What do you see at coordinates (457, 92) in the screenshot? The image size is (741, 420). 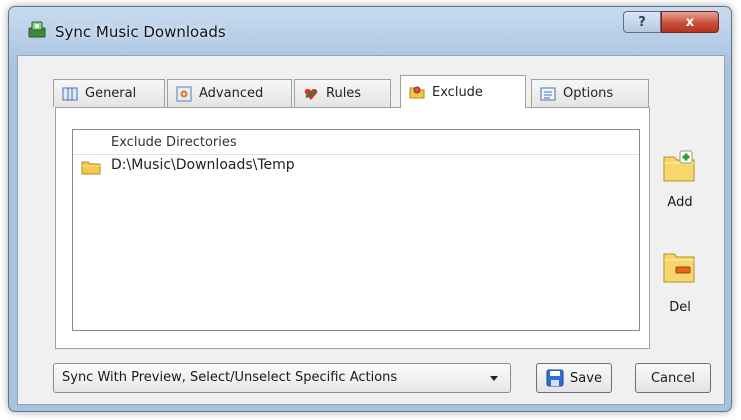 I see `tab-exclude-label: Exclude` at bounding box center [457, 92].